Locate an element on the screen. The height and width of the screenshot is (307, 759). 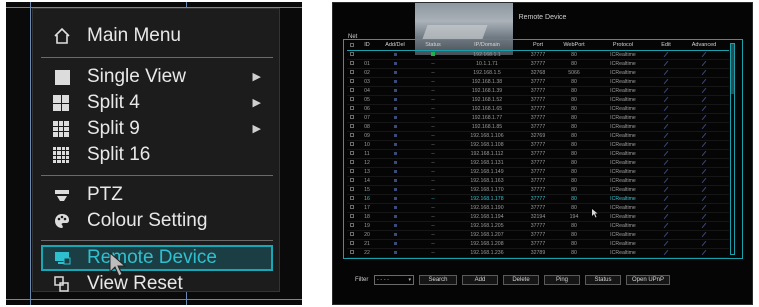
table-row: 12 -- 192.168.1.131 37777 80 ICRealtime is located at coordinates (538, 163).